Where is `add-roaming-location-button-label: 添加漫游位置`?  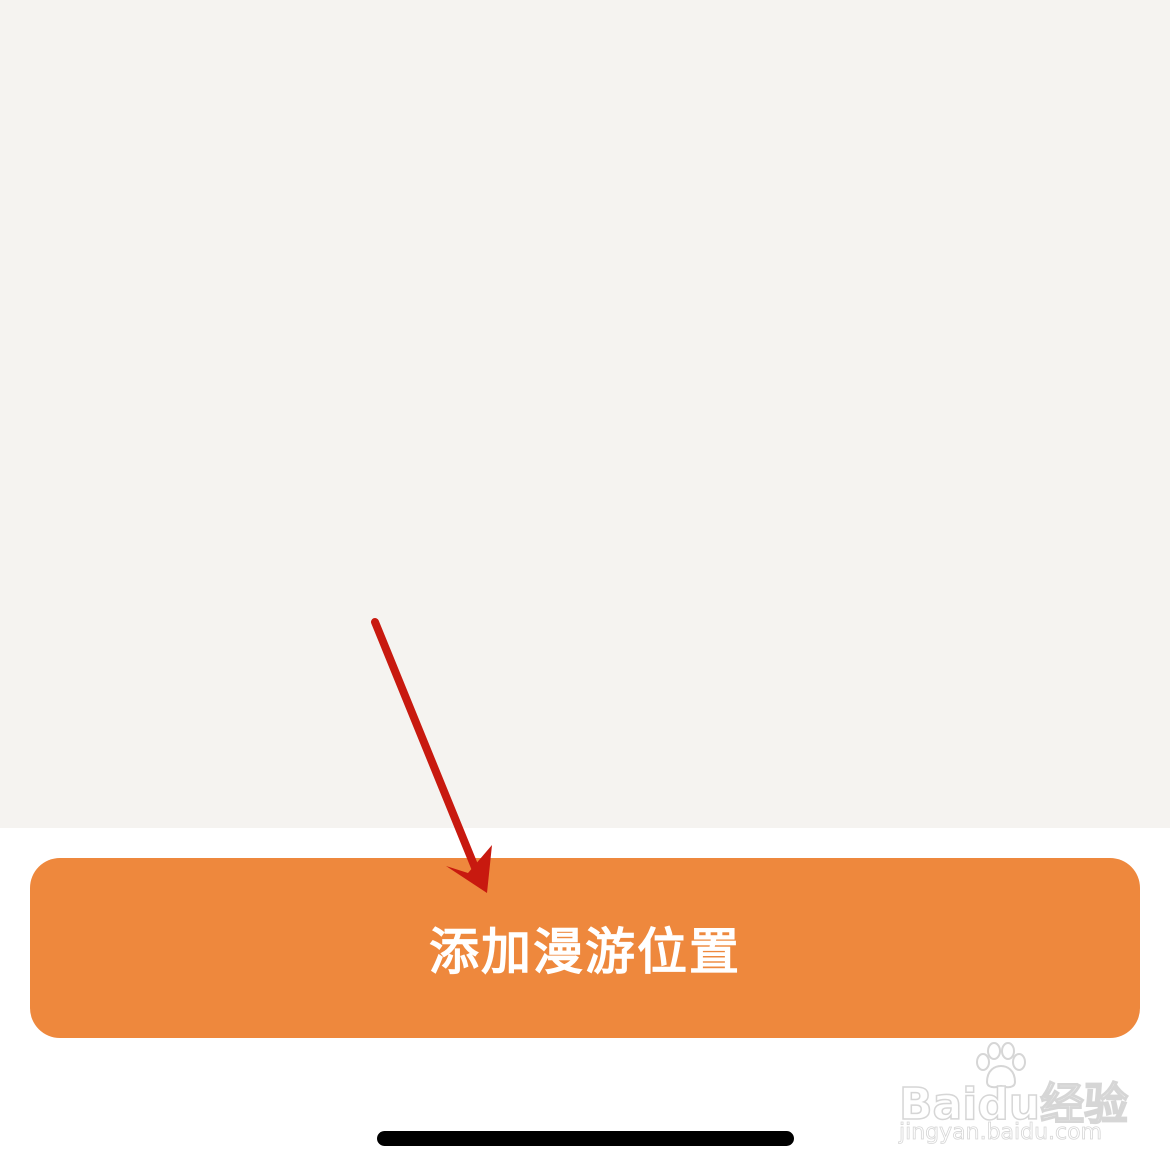
add-roaming-location-button-label: 添加漫游位置 is located at coordinates (585, 952).